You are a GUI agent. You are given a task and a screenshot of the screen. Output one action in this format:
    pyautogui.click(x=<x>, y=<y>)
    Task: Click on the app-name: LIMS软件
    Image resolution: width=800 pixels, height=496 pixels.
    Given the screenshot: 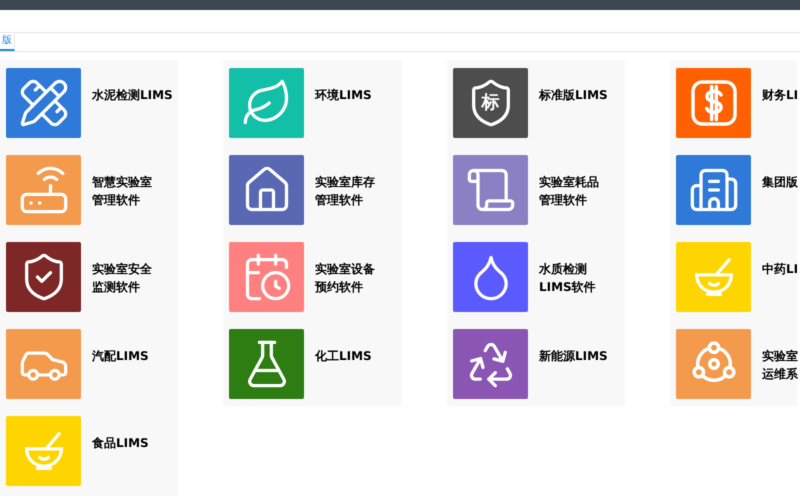 What is the action you would take?
    pyautogui.click(x=567, y=287)
    